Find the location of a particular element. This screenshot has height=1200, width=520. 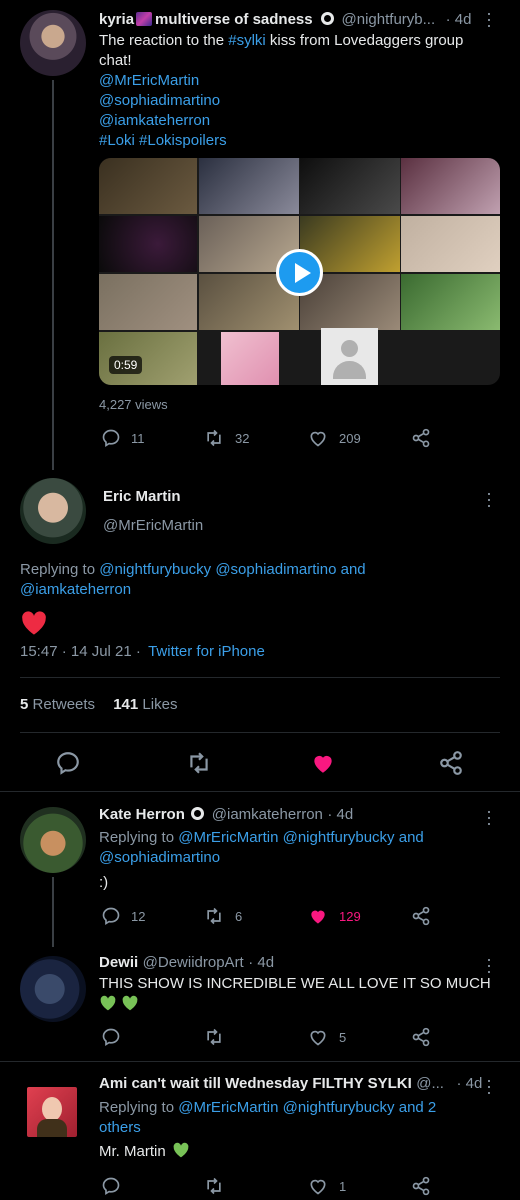

tweet-timestamp: 15:47 · 14 Jul 21 · Twitter for iPhone is located at coordinates (142, 651).